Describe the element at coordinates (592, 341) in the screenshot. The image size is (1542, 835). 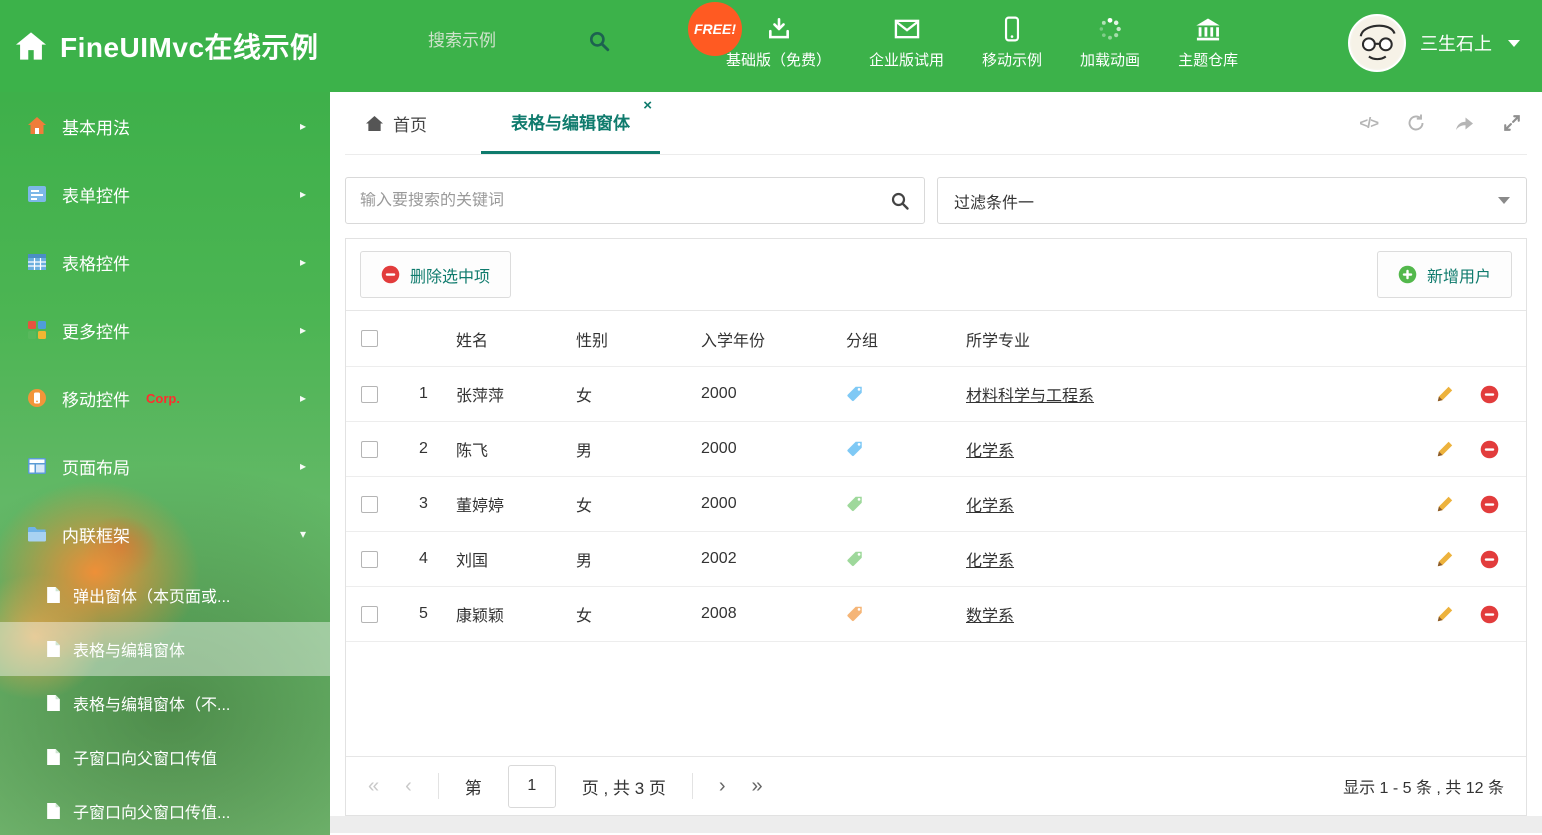
I see `column-header-gender: 性别` at that location.